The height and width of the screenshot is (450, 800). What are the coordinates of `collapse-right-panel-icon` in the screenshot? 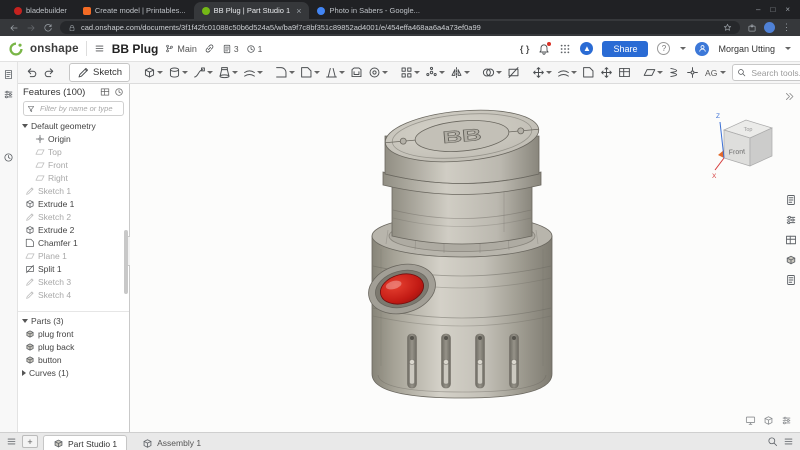 It's located at (789, 96).